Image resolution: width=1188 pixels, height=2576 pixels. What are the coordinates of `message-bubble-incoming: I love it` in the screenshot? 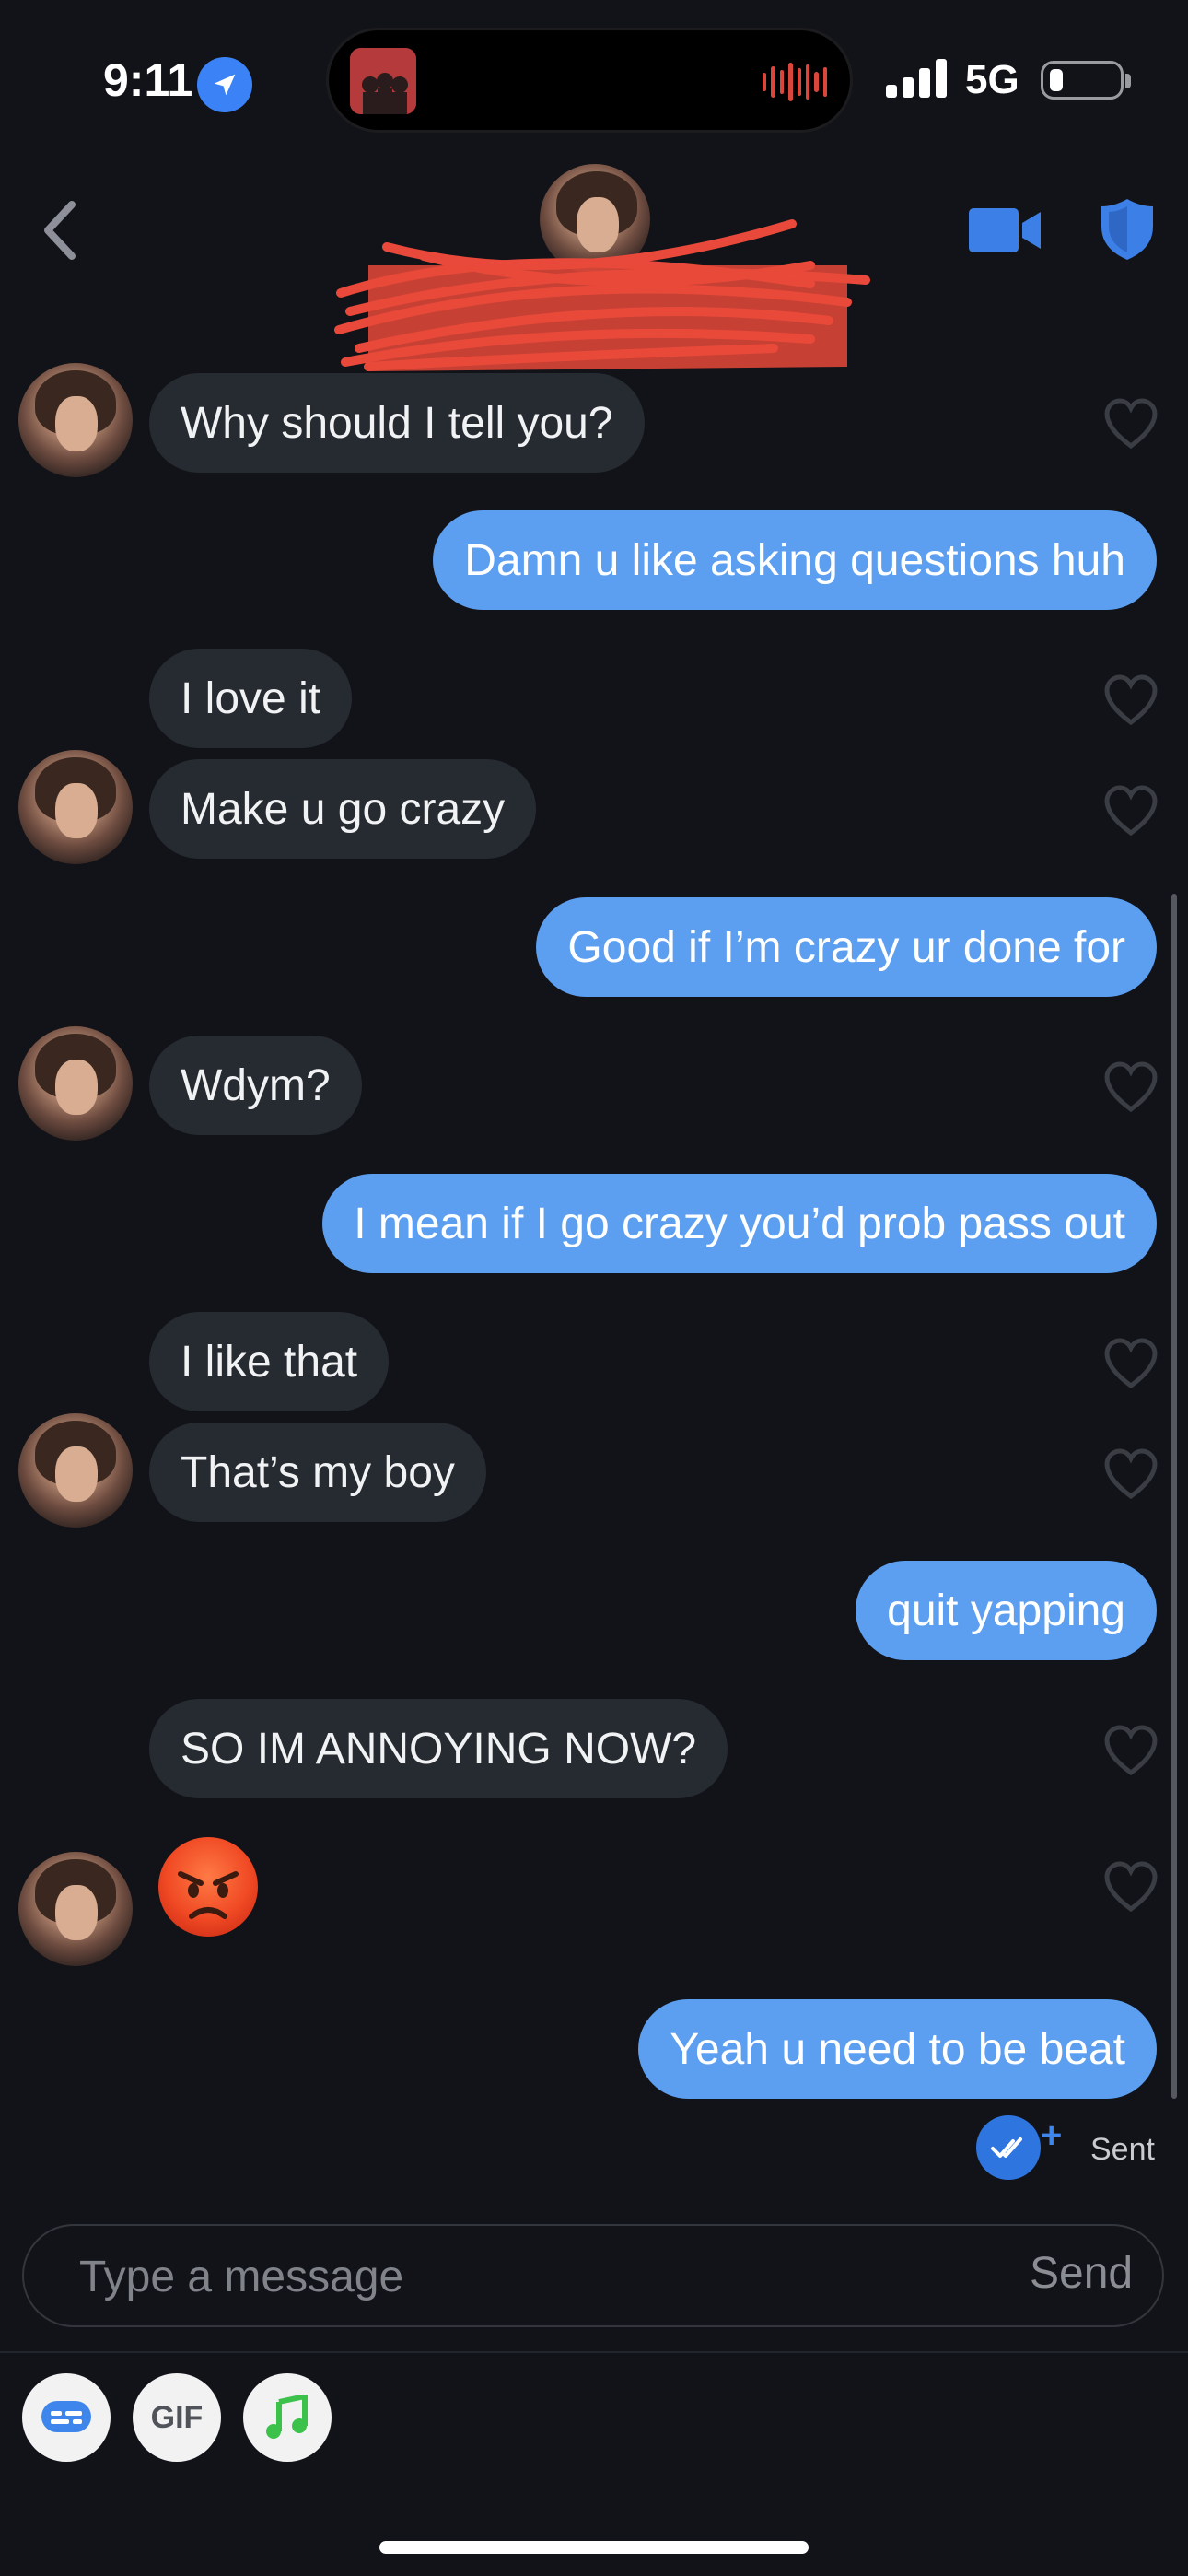 It's located at (251, 698).